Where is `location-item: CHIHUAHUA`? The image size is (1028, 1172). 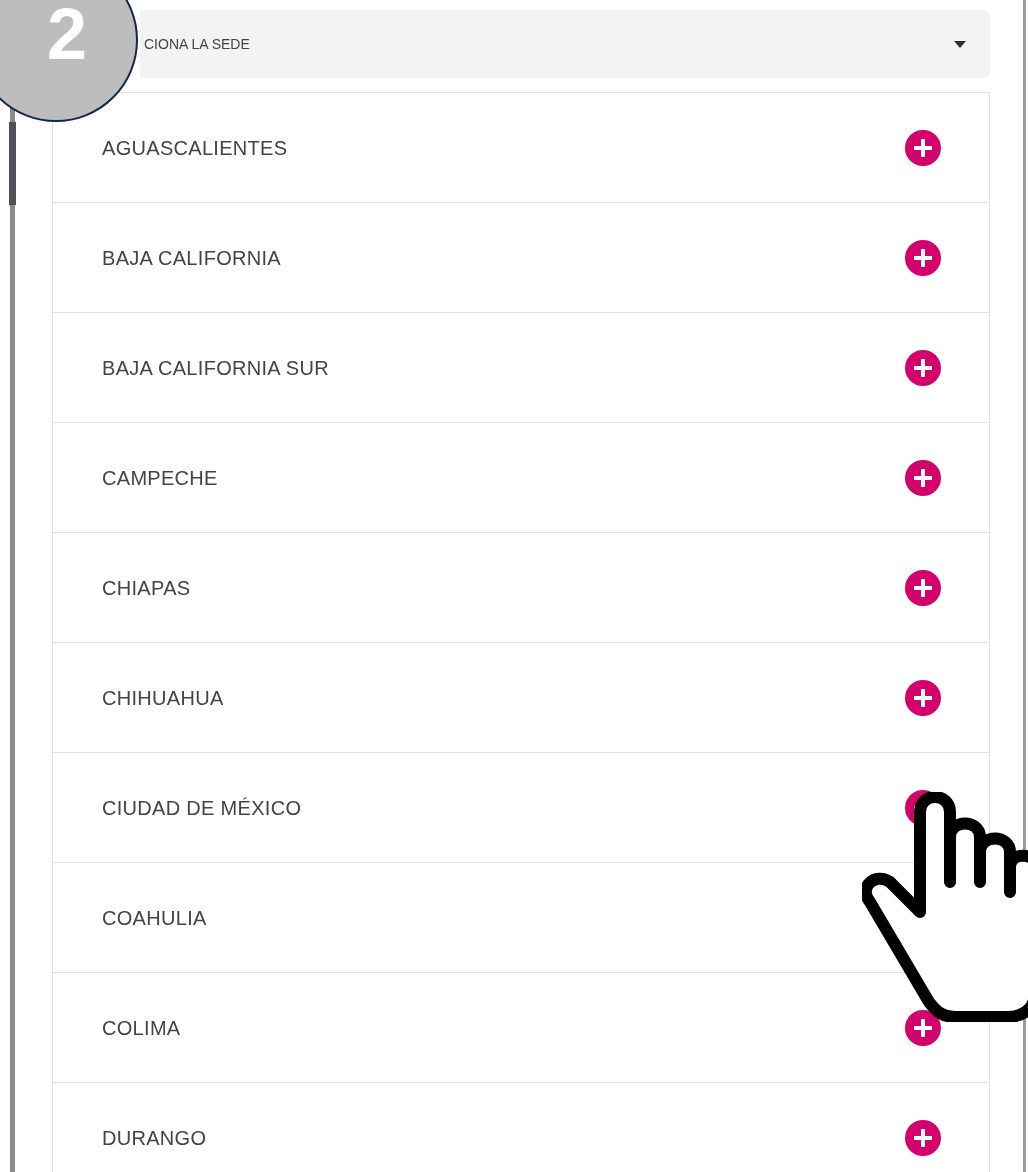 location-item: CHIHUAHUA is located at coordinates (521, 698).